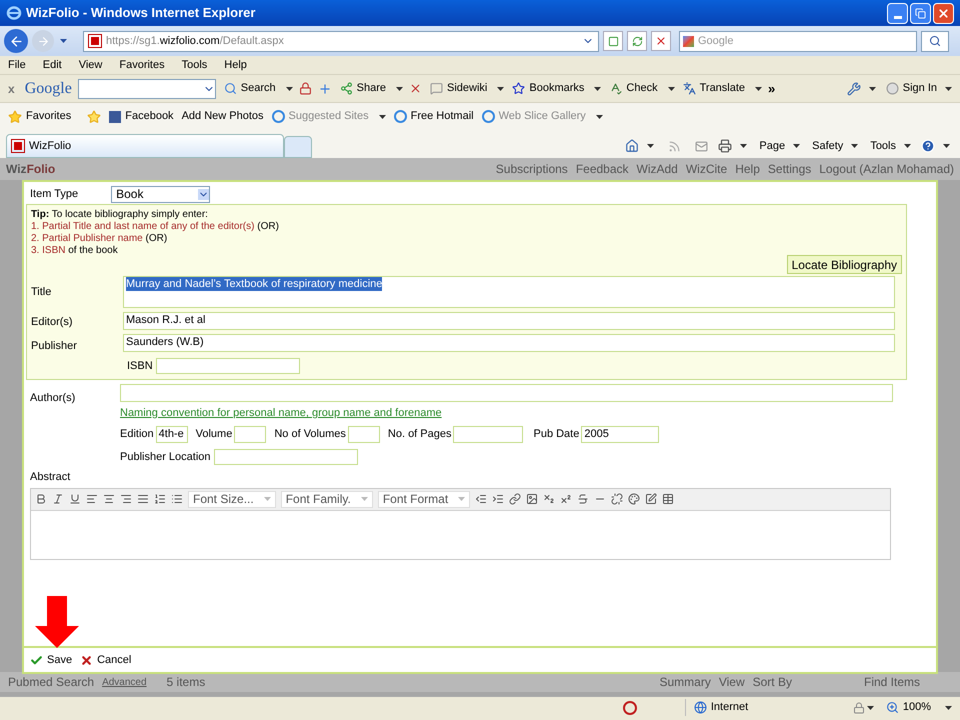 The image size is (960, 720). Describe the element at coordinates (668, 499) in the screenshot. I see `table-icon` at that location.